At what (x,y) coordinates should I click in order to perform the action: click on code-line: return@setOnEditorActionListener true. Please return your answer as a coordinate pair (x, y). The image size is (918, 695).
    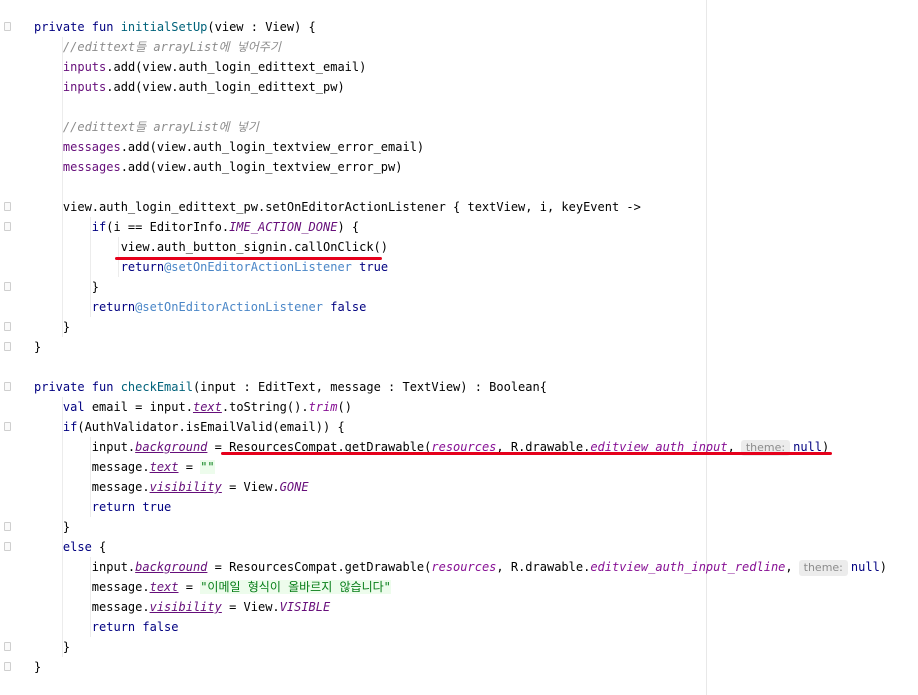
    Looking at the image, I should click on (211, 267).